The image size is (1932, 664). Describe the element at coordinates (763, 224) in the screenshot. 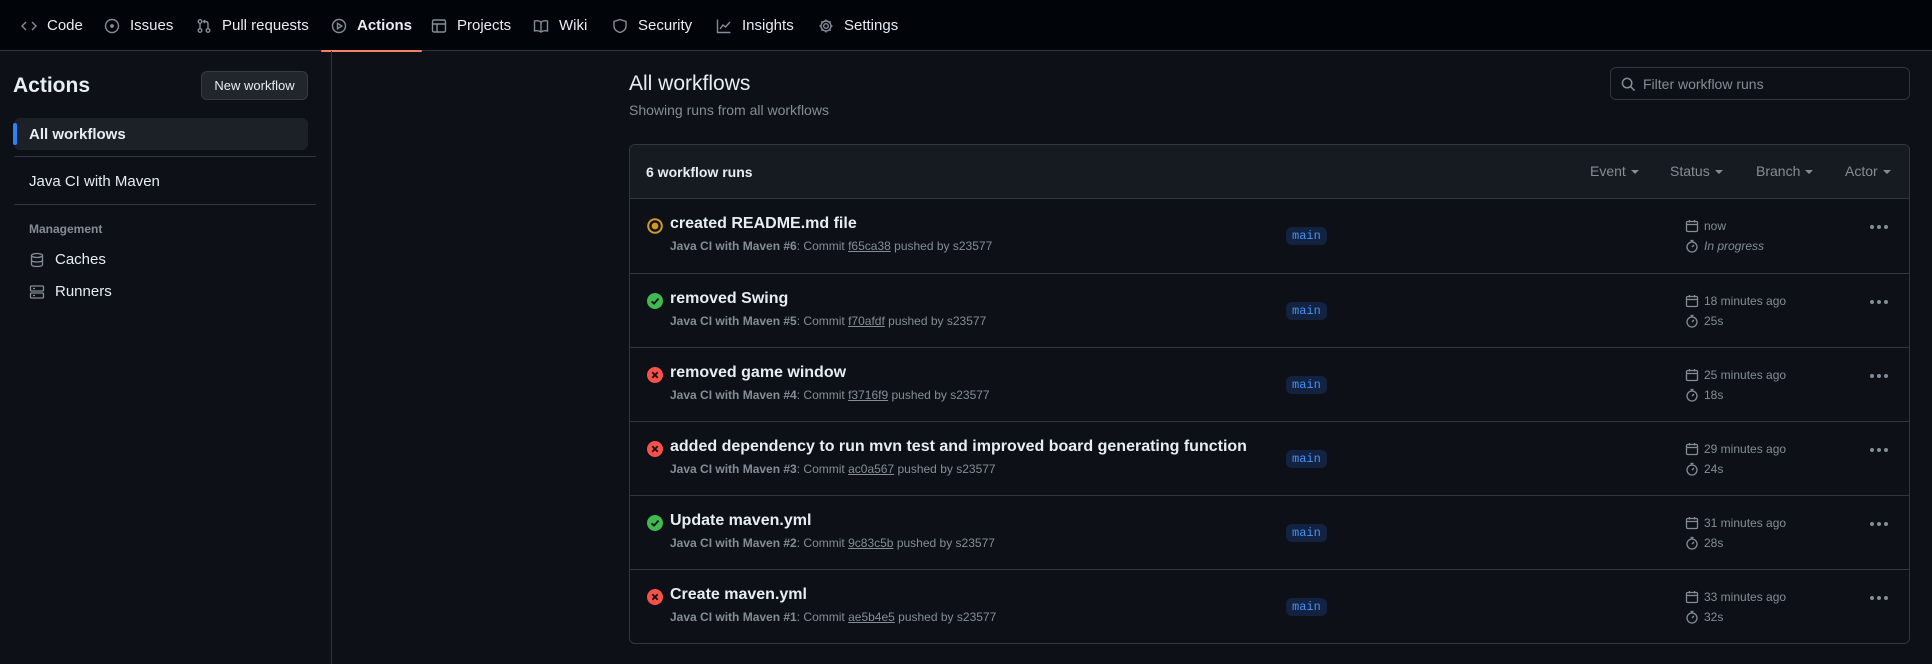

I see `run-title-link: created README.md file` at that location.